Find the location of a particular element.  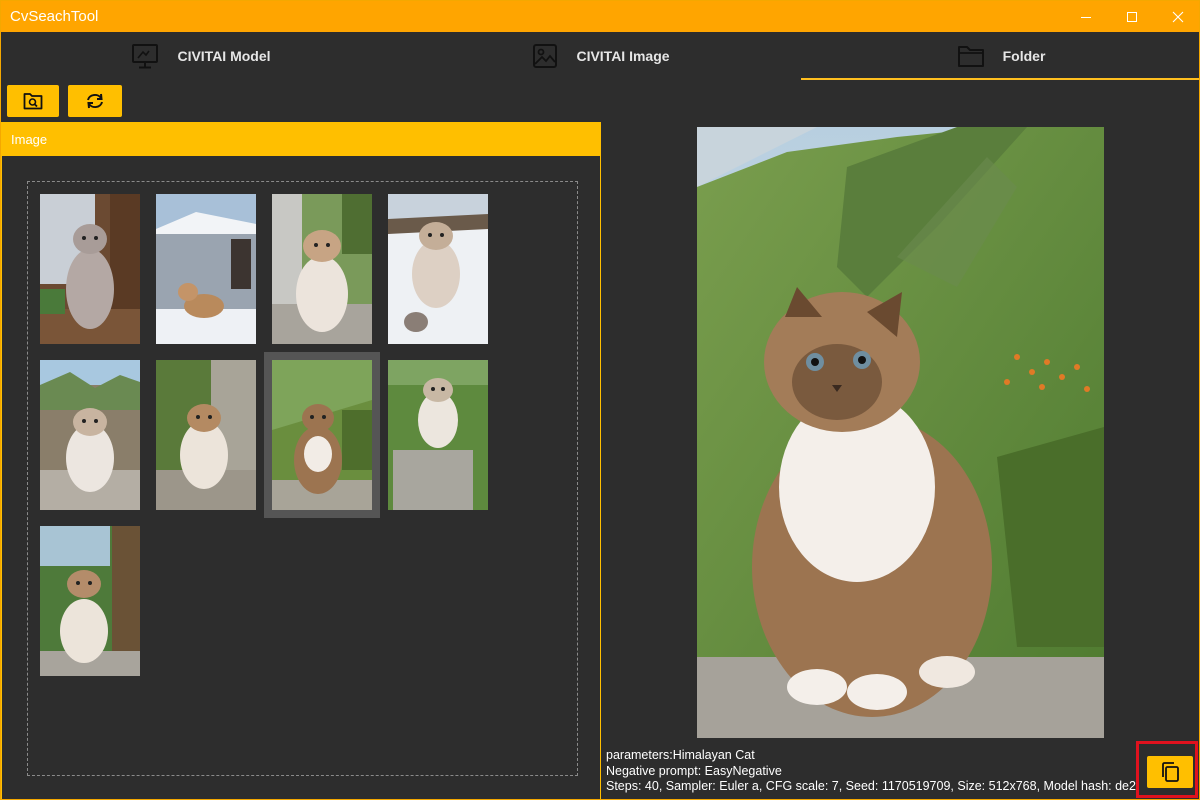

open-folder-button is located at coordinates (33, 101).